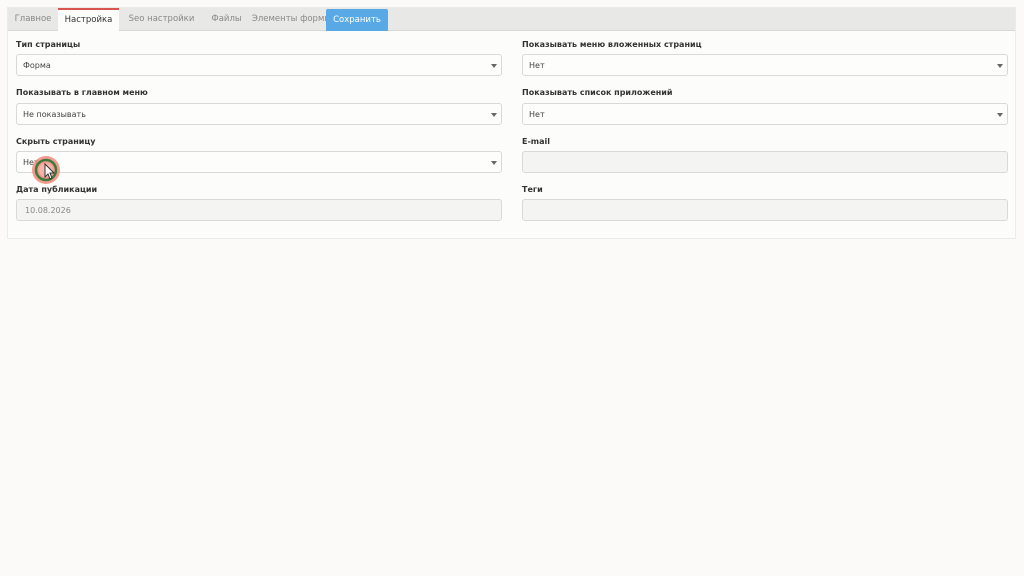 Image resolution: width=1024 pixels, height=576 pixels. Describe the element at coordinates (597, 92) in the screenshot. I see `show-app-list-label: Показывать список приложений` at that location.